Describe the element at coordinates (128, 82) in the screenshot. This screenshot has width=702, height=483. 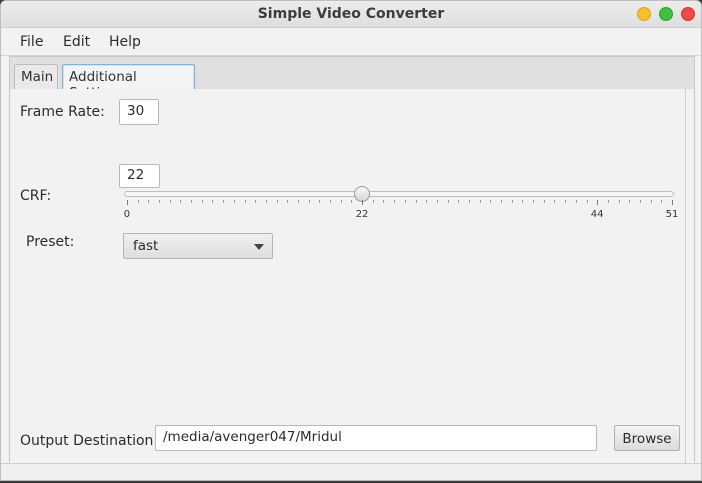
I see `tab-additional-settings: Additional Settings` at that location.